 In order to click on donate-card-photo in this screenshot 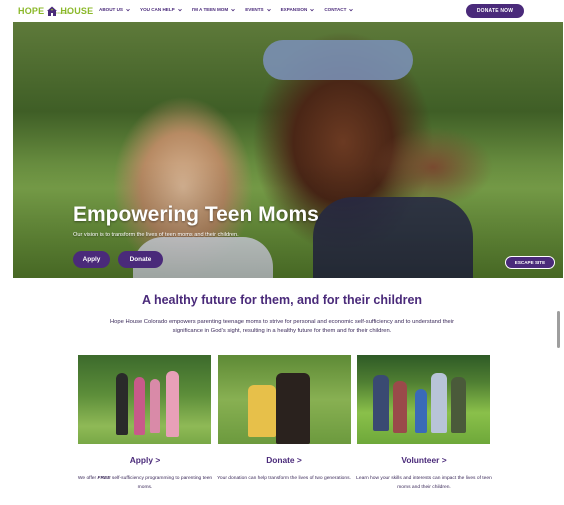, I will do `click(284, 399)`.